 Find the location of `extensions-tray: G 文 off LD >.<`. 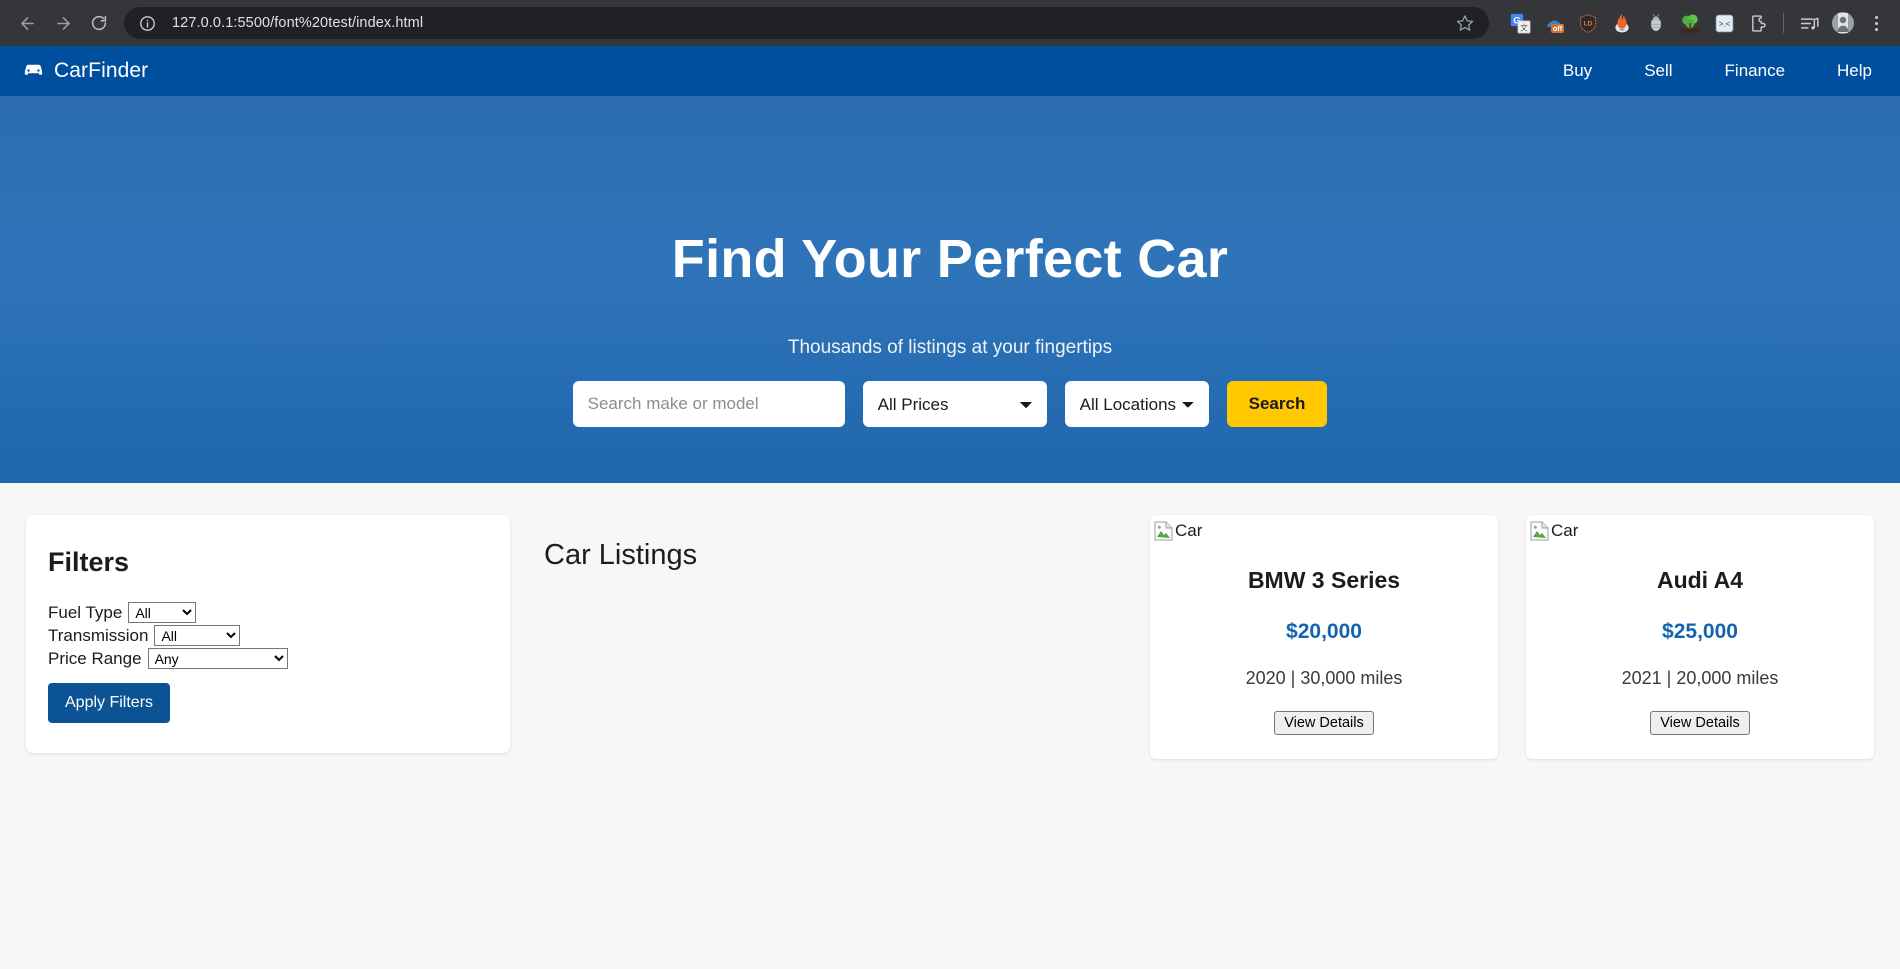

extensions-tray: G 文 off LD >.< is located at coordinates (1694, 23).